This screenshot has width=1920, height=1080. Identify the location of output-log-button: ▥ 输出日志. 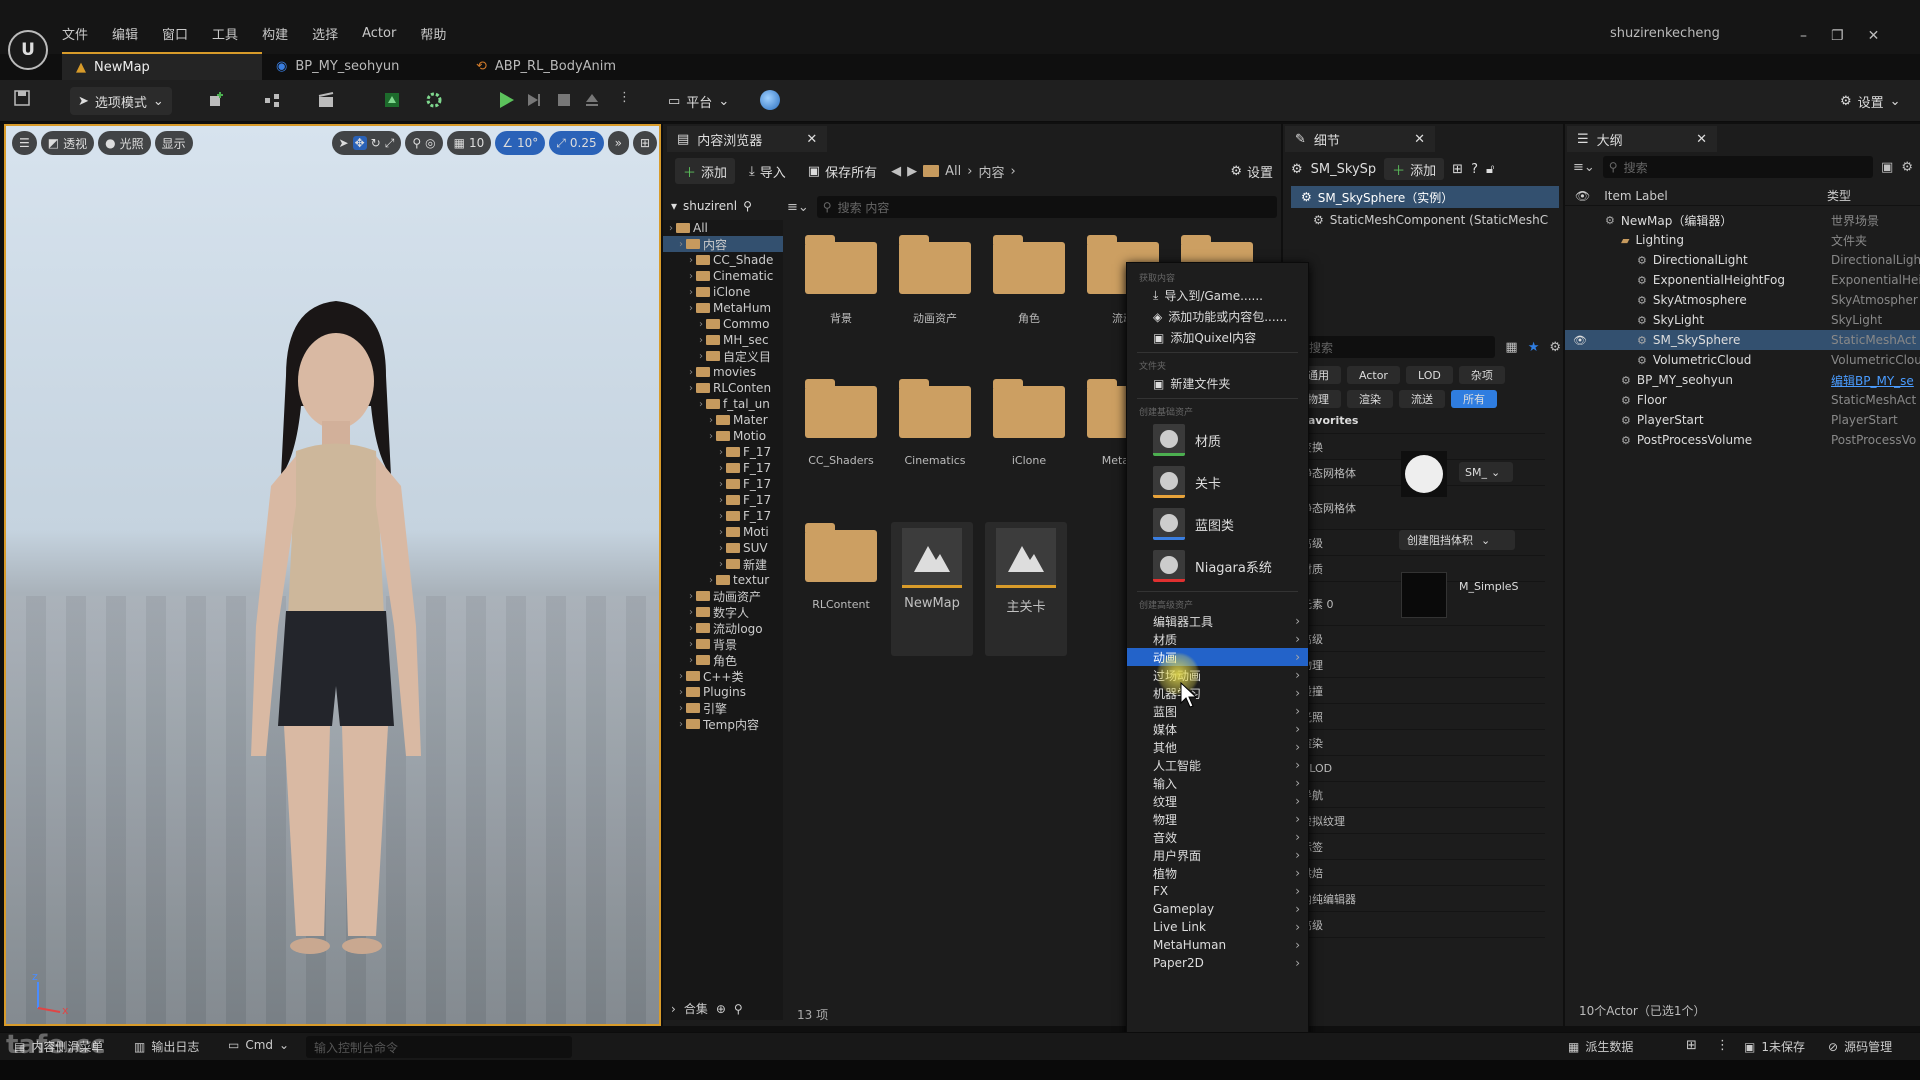
(166, 1046).